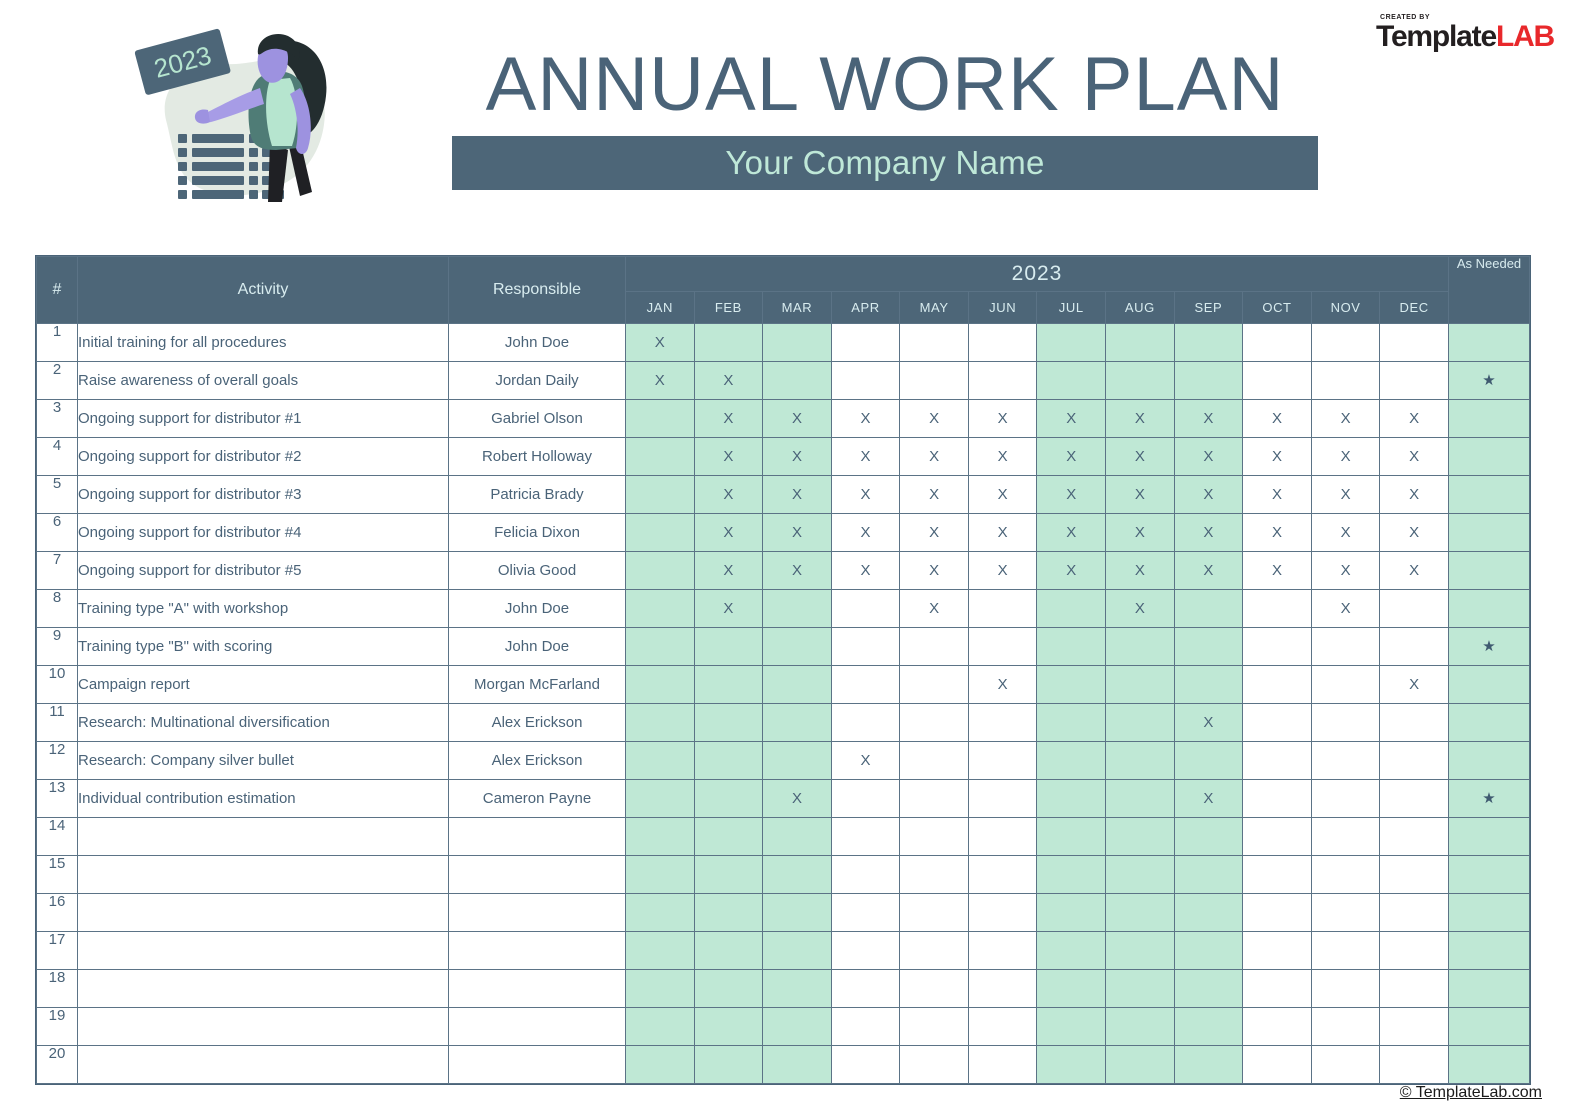  Describe the element at coordinates (1489, 290) in the screenshot. I see `column-header-as-needed: As Needed` at that location.